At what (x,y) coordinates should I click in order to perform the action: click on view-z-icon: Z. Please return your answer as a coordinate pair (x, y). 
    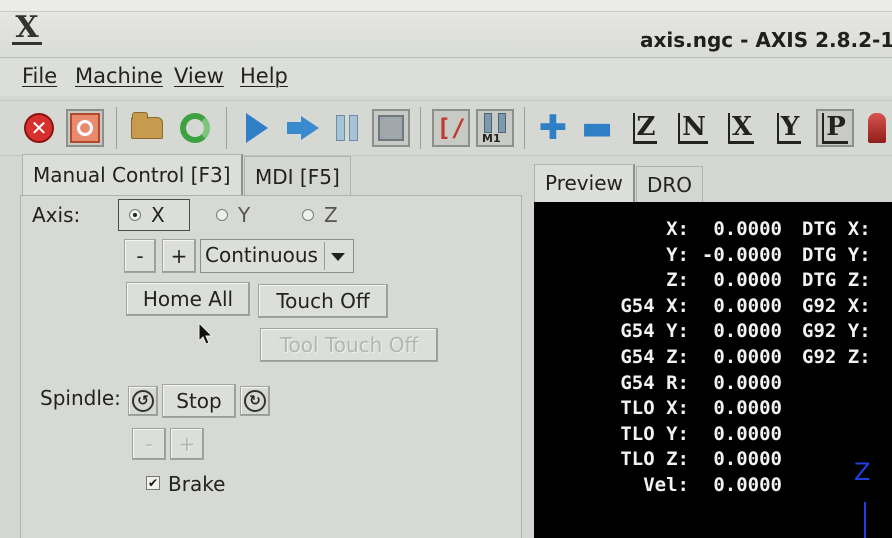
    Looking at the image, I should click on (645, 128).